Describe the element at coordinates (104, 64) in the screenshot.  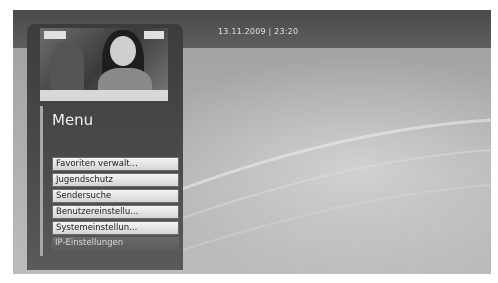
I see `tv-preview` at that location.